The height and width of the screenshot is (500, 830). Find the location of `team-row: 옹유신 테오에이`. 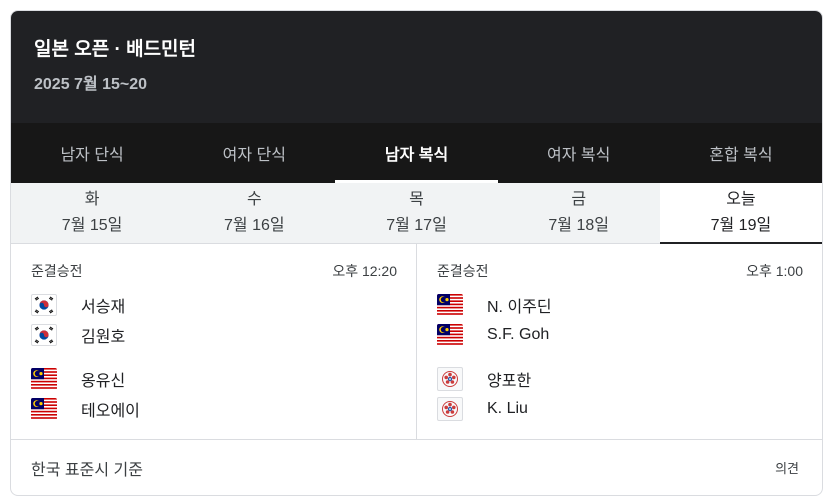

team-row: 옹유신 테오에이 is located at coordinates (214, 394).